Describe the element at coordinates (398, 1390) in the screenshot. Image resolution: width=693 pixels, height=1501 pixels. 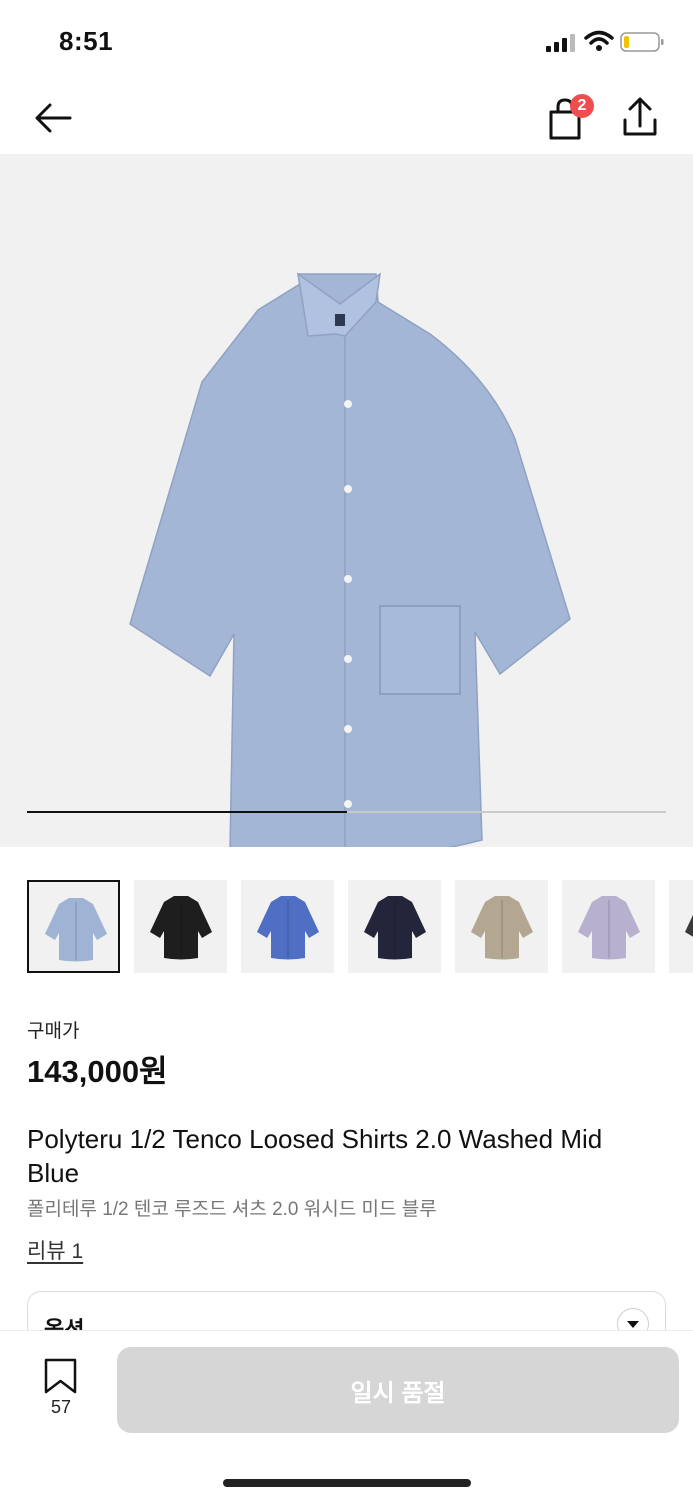
I see `soldout-button: 일시 품절` at that location.